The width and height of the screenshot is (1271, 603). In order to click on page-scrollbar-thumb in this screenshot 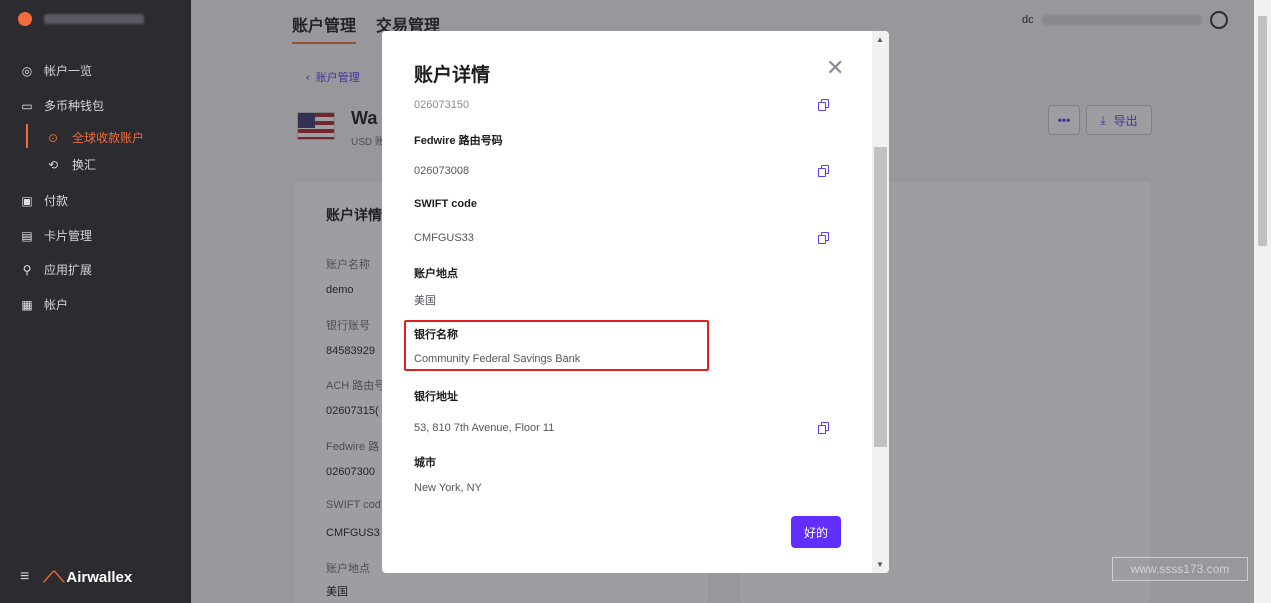, I will do `click(1262, 131)`.